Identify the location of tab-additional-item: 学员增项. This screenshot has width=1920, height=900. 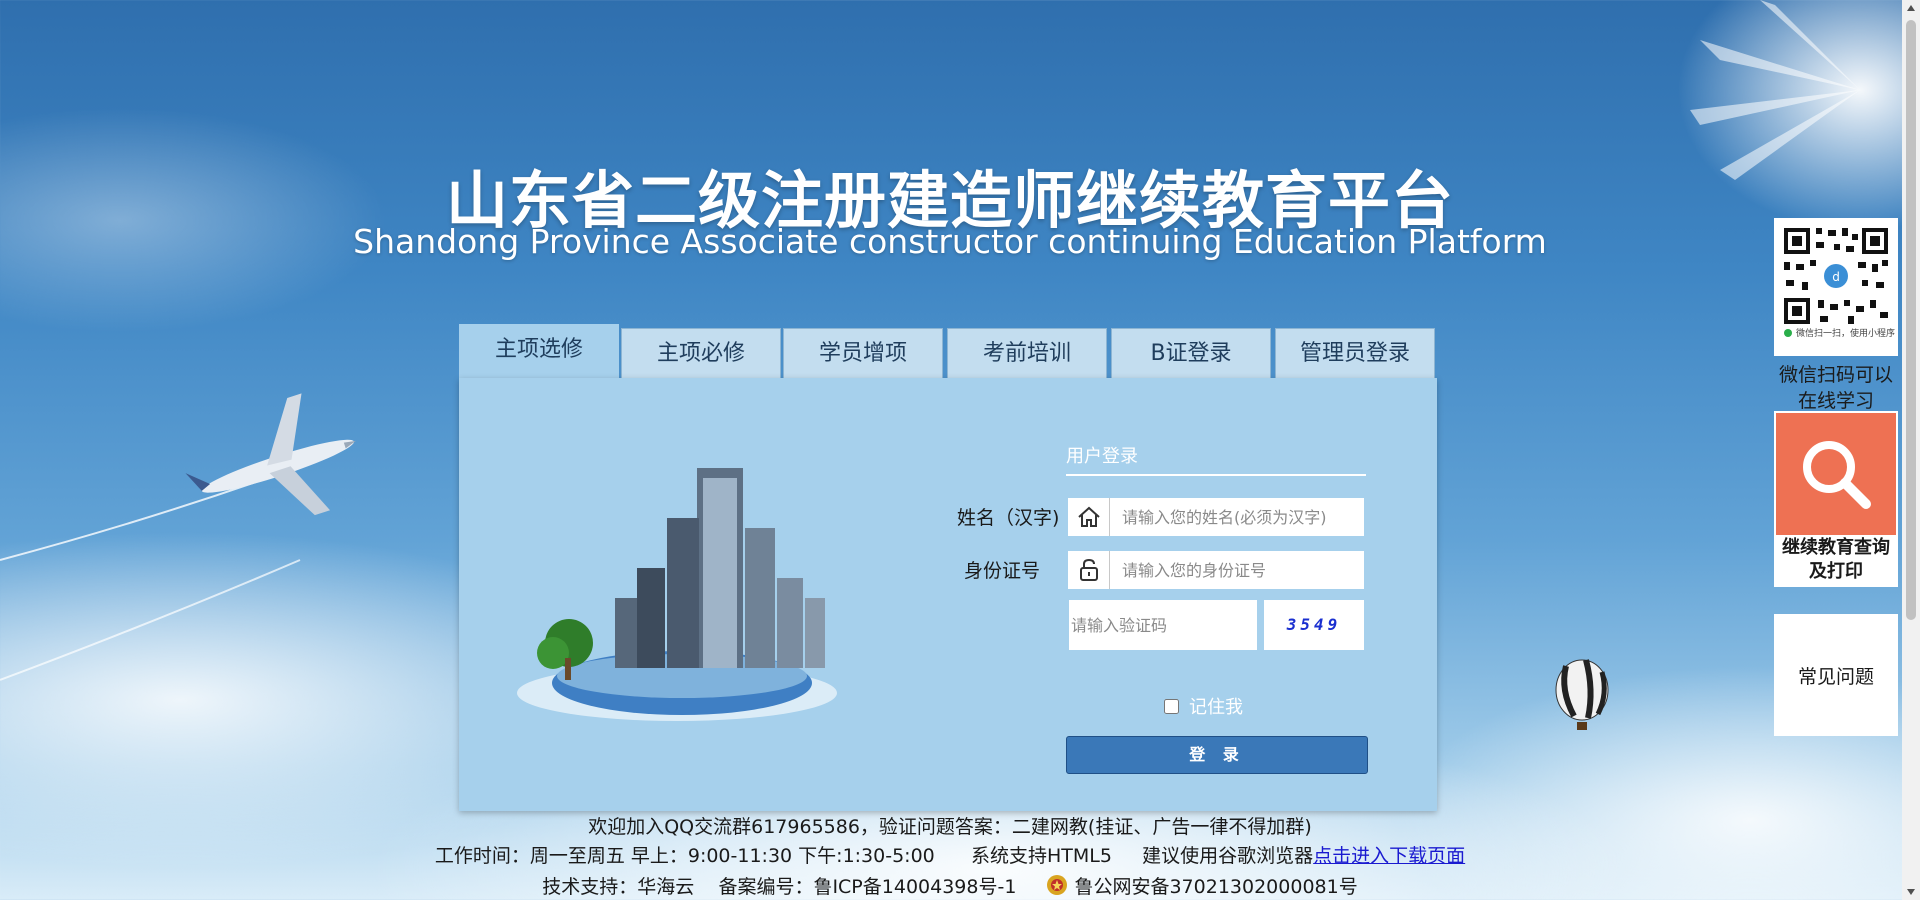
(863, 353).